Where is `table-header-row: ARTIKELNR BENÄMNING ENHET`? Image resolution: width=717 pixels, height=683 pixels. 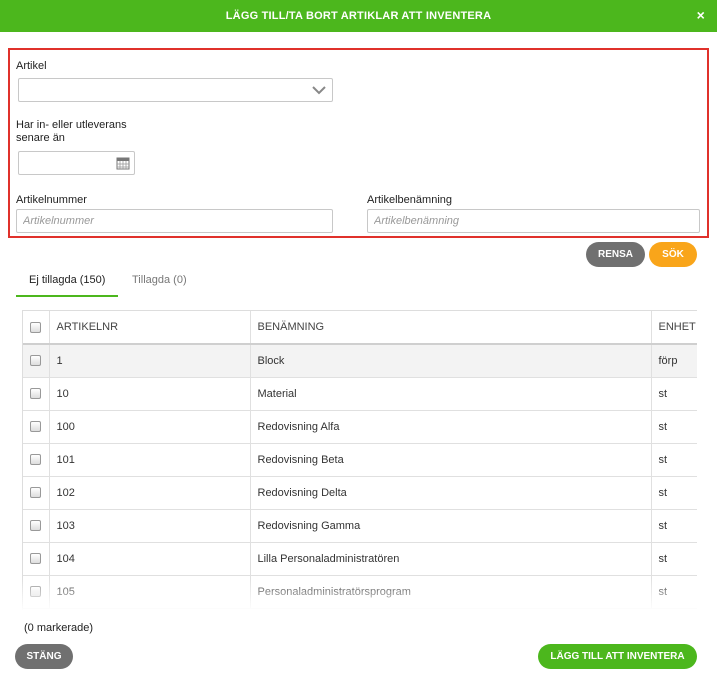
table-header-row: ARTIKELNR BENÄMNING ENHET is located at coordinates (360, 328).